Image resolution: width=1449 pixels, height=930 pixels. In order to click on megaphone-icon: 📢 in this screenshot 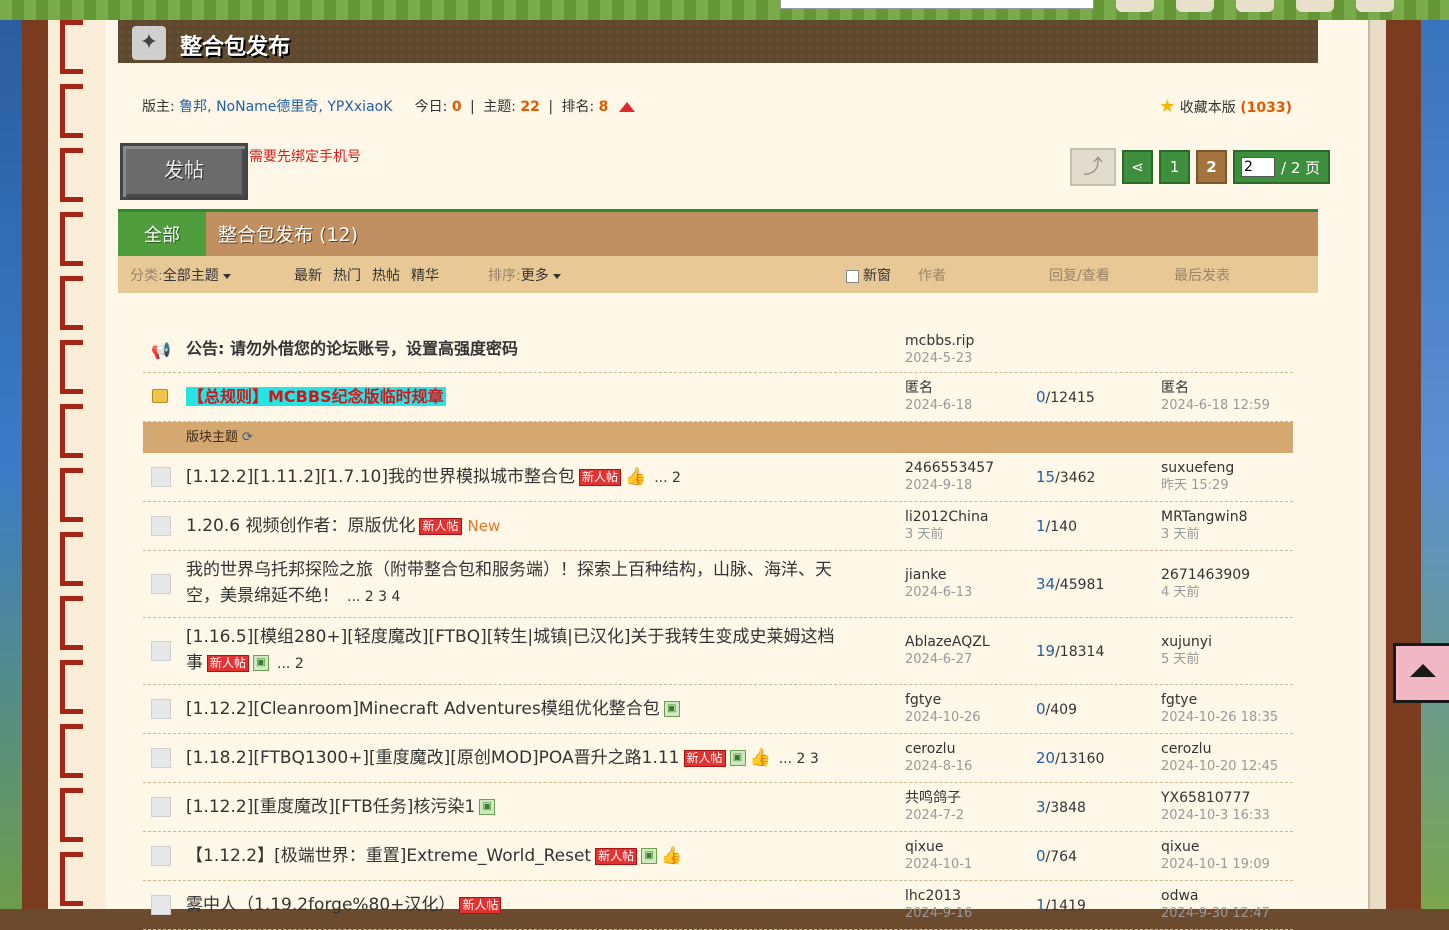, I will do `click(161, 350)`.